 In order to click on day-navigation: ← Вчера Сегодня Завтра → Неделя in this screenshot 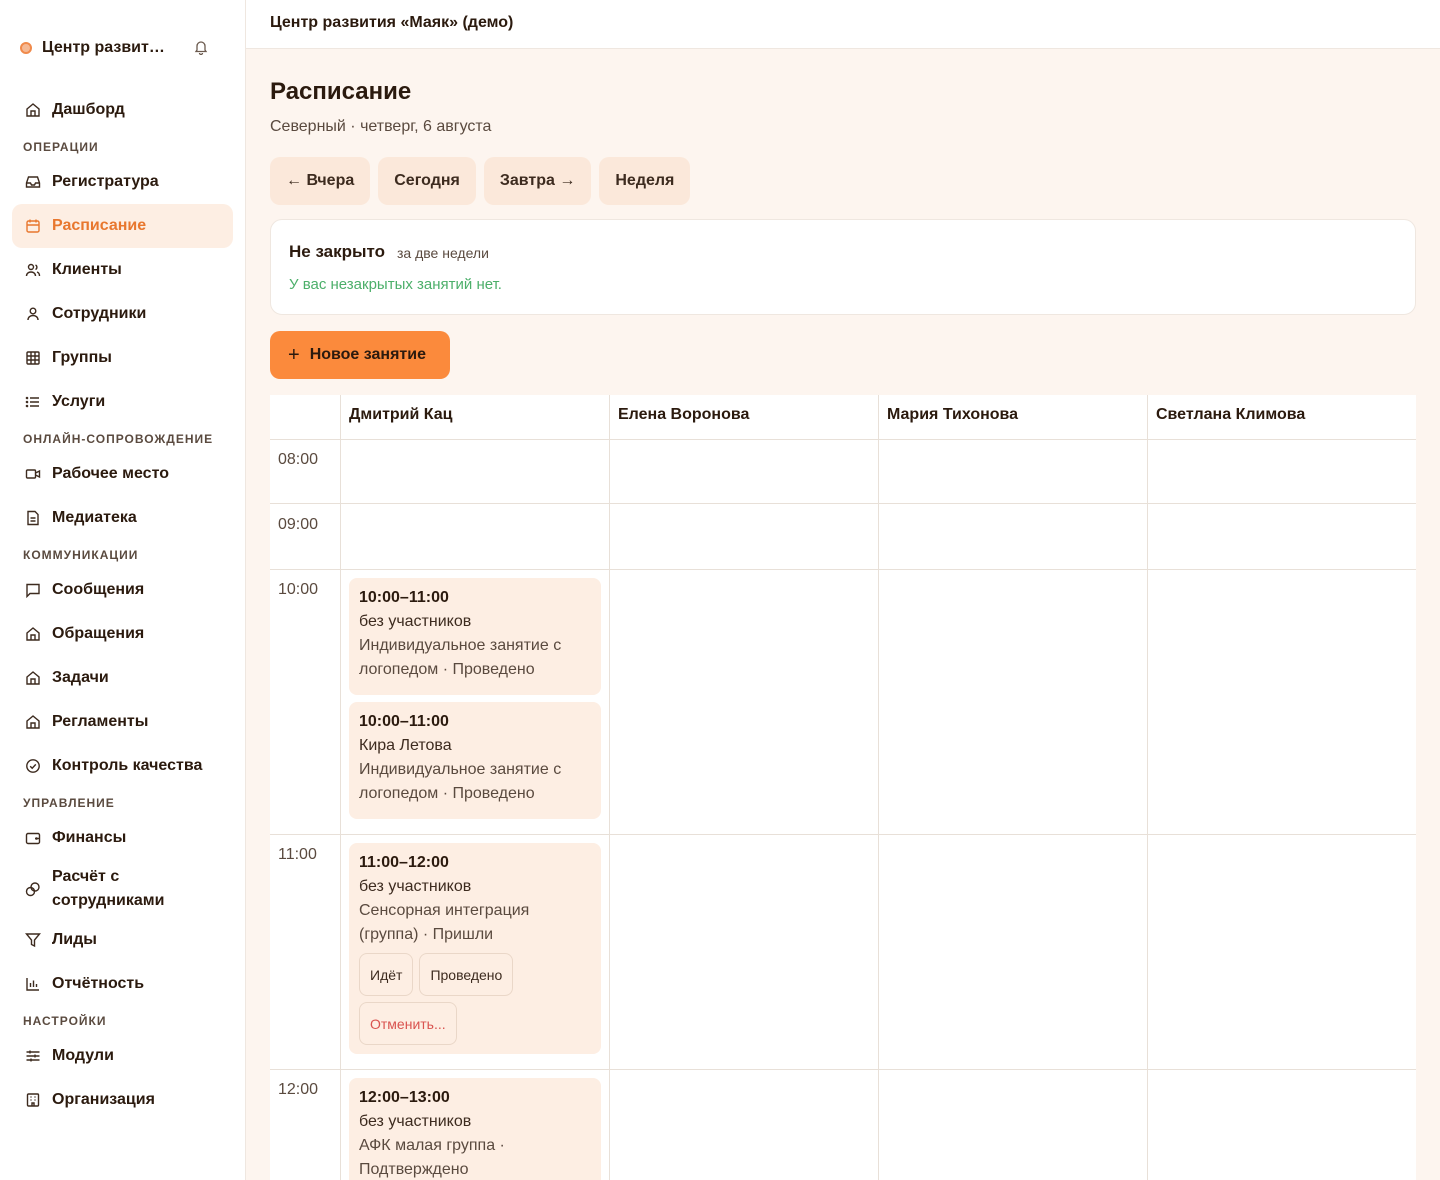, I will do `click(480, 181)`.